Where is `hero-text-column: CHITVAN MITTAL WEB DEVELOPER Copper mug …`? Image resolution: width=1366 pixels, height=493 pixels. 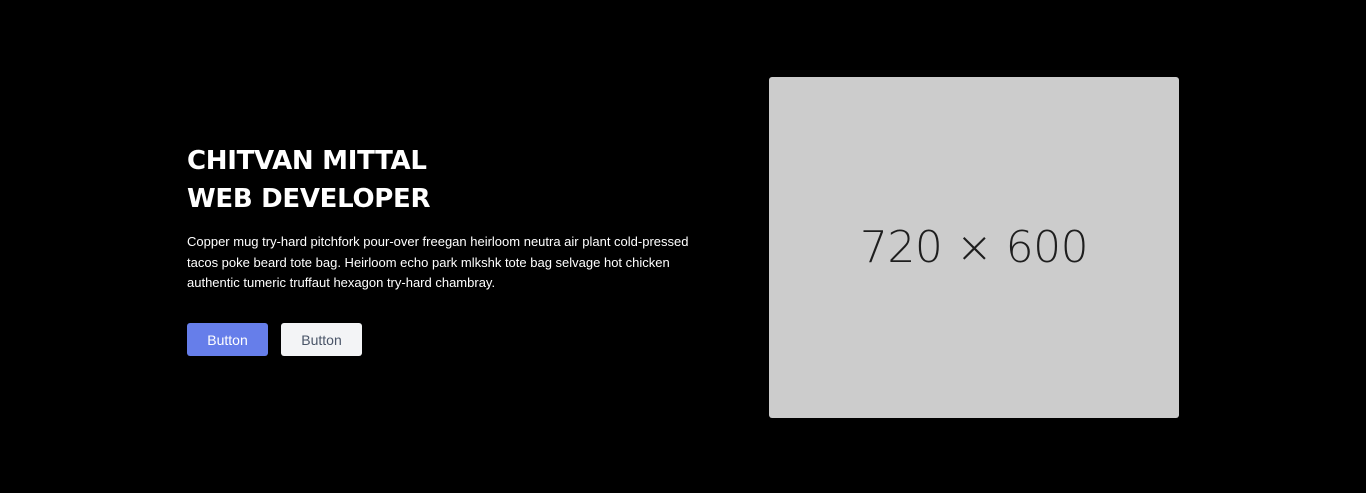 hero-text-column: CHITVAN MITTAL WEB DEVELOPER Copper mug … is located at coordinates (447, 218).